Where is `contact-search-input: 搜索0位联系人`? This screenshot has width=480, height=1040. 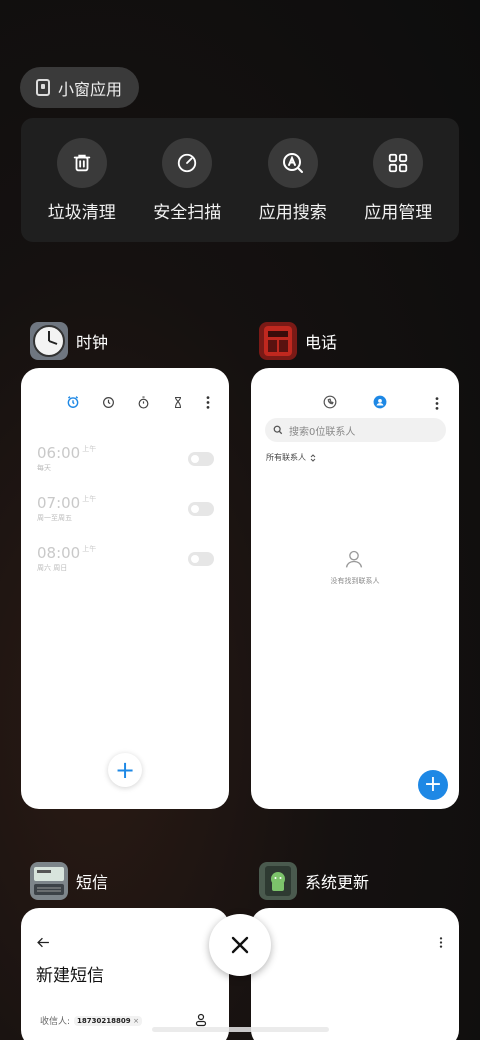 contact-search-input: 搜索0位联系人 is located at coordinates (355, 430).